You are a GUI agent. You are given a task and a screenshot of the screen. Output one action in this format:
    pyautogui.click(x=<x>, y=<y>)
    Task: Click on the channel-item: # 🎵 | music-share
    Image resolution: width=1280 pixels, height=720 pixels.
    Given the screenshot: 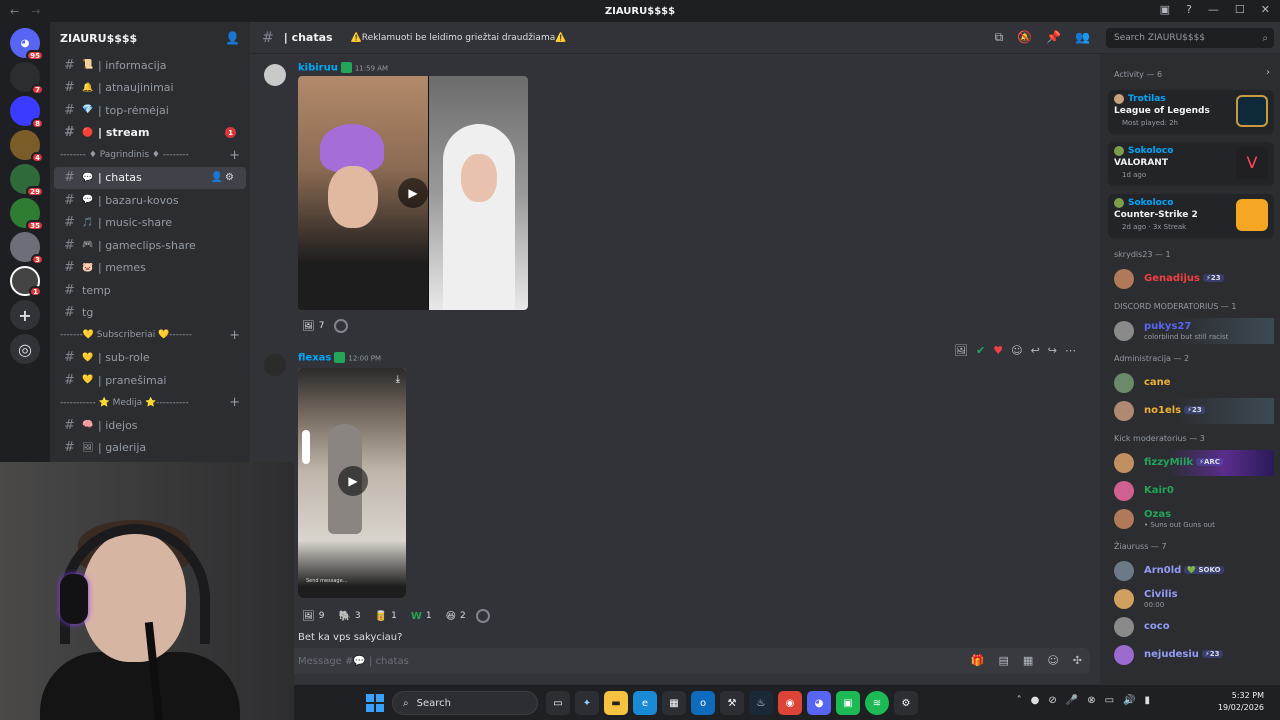 What is the action you would take?
    pyautogui.click(x=150, y=223)
    